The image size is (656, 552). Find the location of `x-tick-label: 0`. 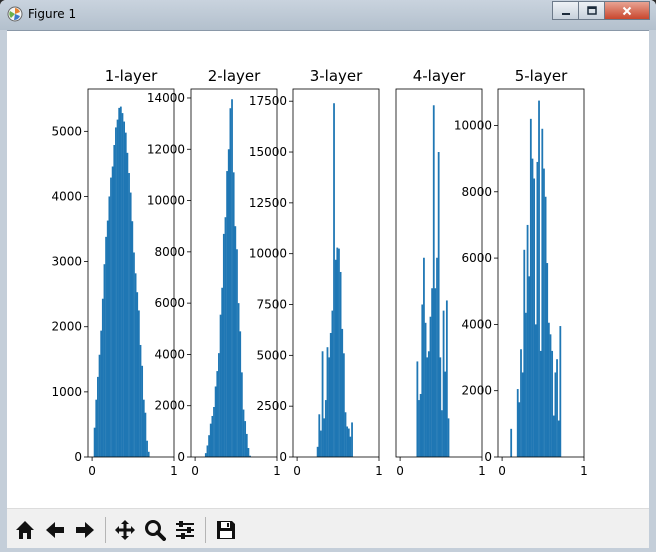

x-tick-label: 0 is located at coordinates (297, 471).